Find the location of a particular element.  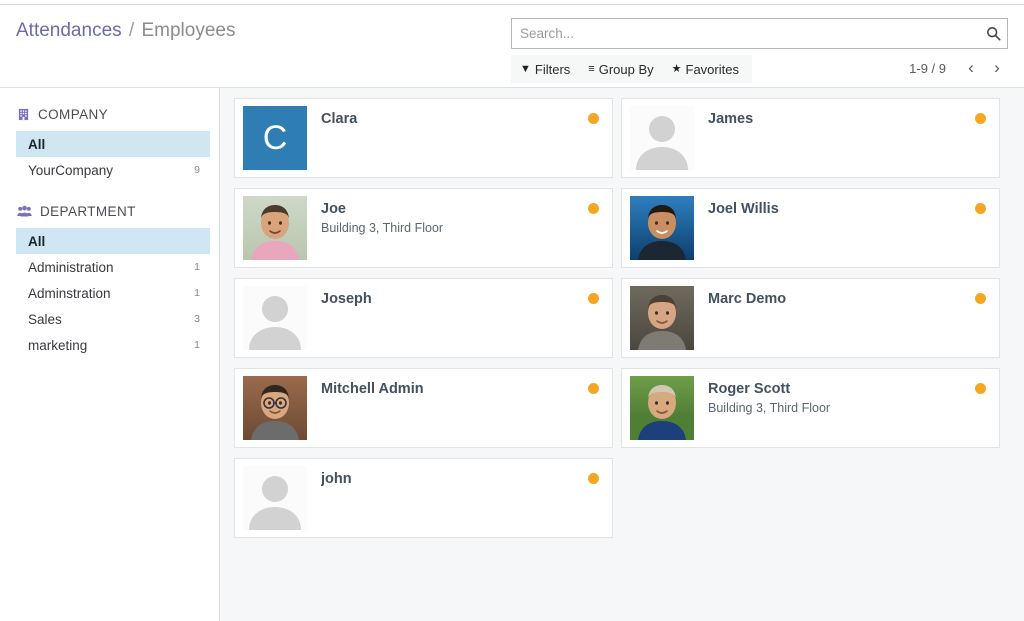

breadcrumb: Attendances / Employees is located at coordinates (125, 31).